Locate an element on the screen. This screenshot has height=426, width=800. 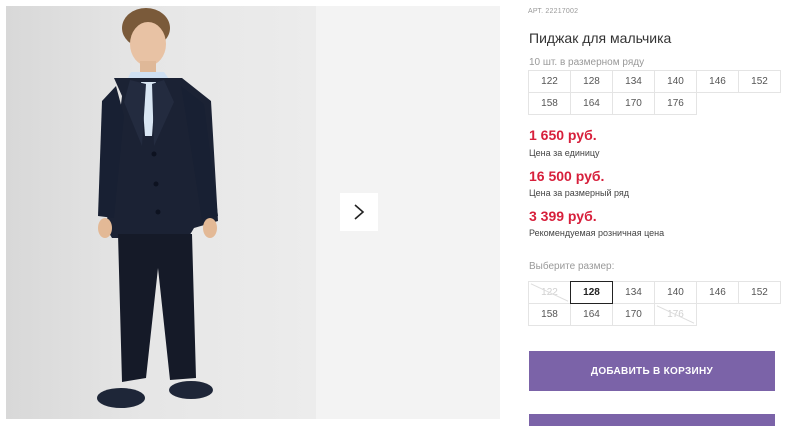
secondary-action-button is located at coordinates (652, 420).